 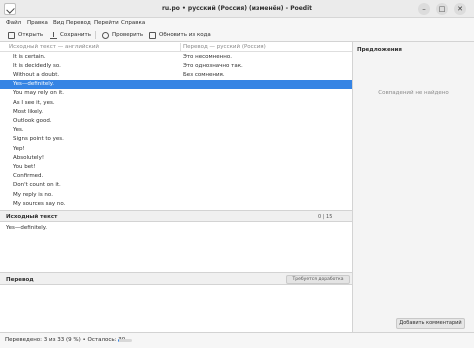 What do you see at coordinates (19, 148) in the screenshot?
I see `row-source-text: Yep!` at bounding box center [19, 148].